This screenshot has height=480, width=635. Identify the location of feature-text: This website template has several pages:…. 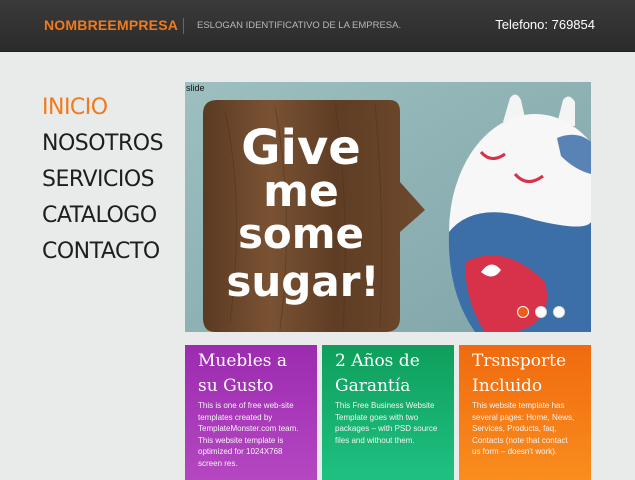
(523, 428).